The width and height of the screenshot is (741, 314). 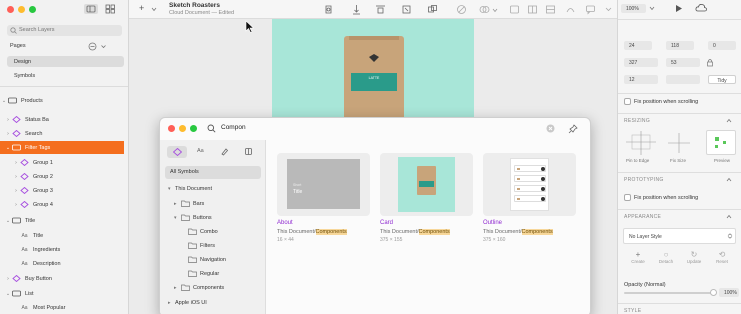 I want to click on popup-minimize-button, so click(x=182, y=128).